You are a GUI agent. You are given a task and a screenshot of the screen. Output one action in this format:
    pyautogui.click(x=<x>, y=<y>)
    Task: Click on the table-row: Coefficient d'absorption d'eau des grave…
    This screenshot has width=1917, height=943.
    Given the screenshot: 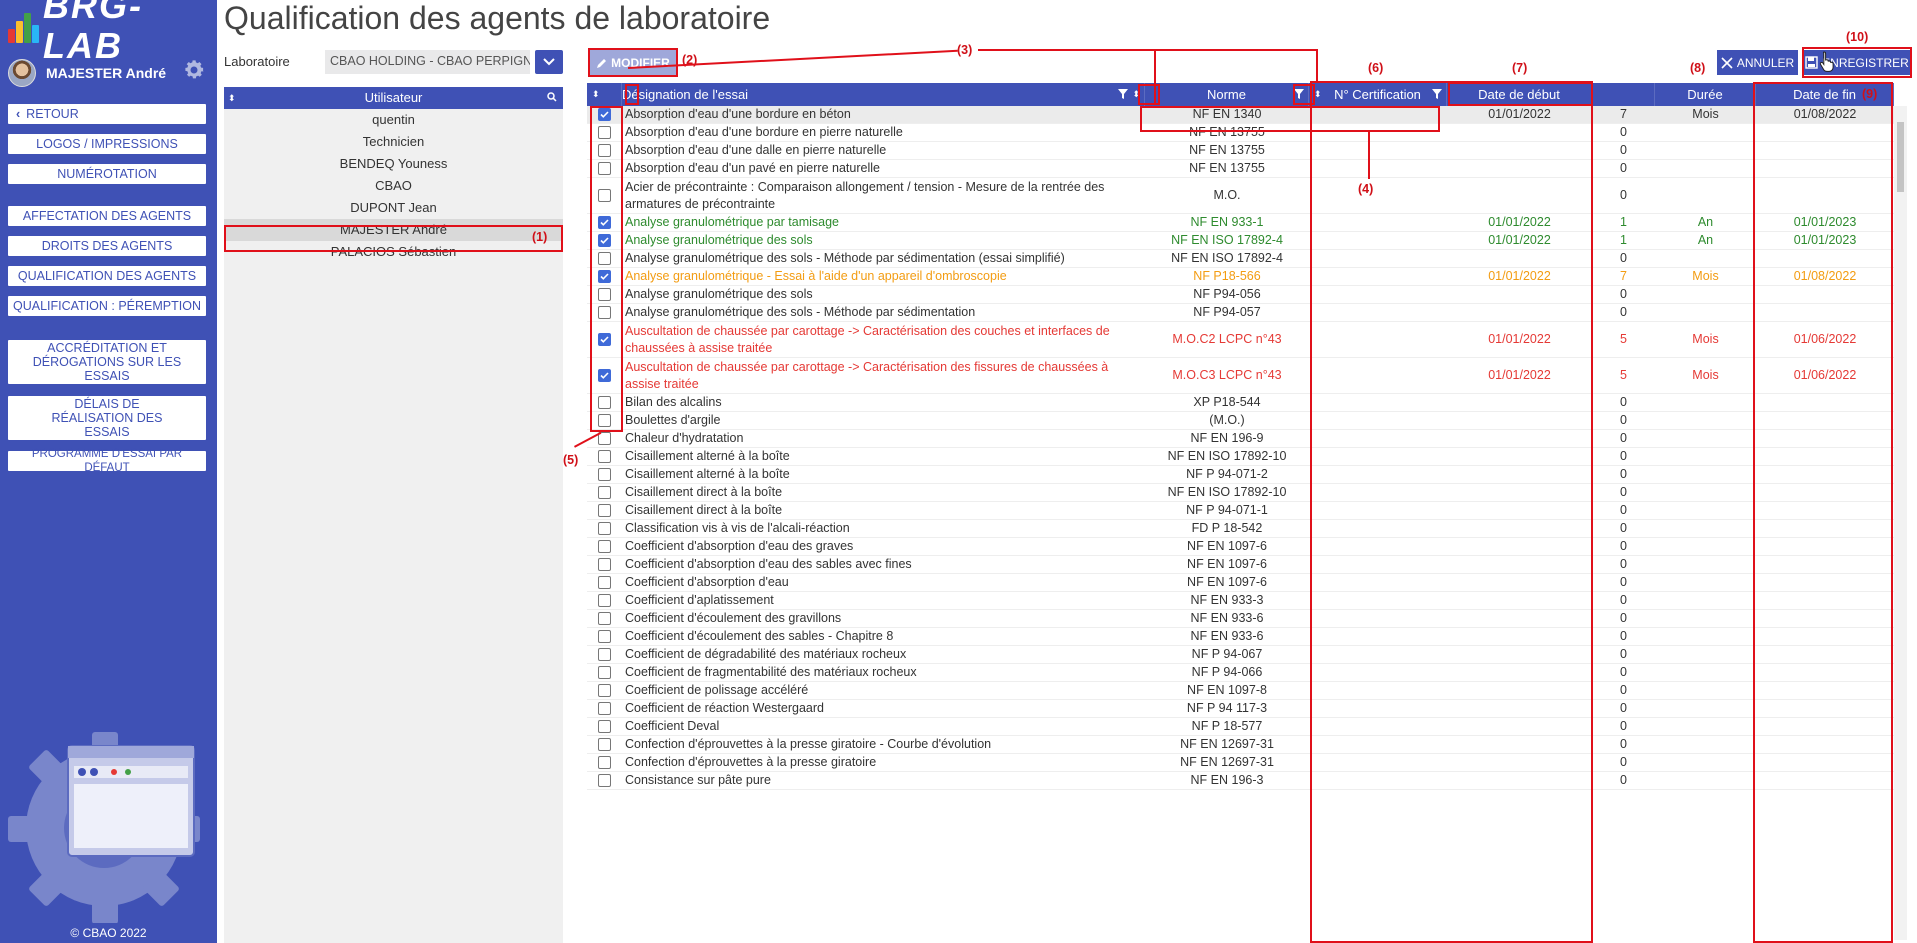 What is the action you would take?
    pyautogui.click(x=1240, y=547)
    